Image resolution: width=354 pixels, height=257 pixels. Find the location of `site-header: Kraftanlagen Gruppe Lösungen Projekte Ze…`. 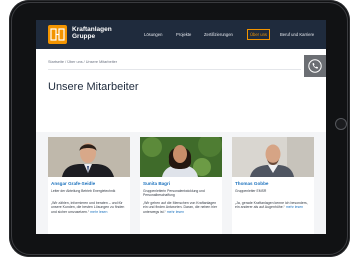

site-header: Kraftanlagen Gruppe Lösungen Projekte Ze… is located at coordinates (181, 34).